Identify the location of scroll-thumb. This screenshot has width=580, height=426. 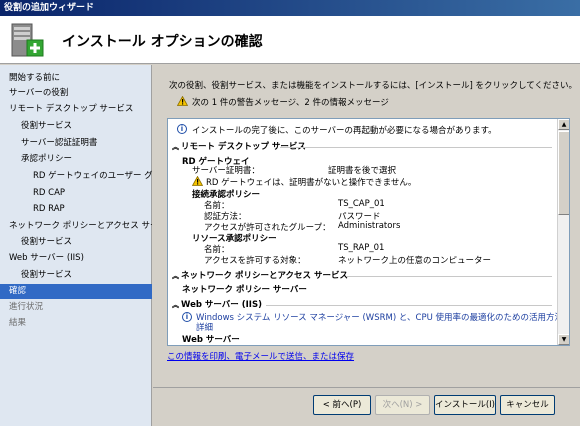
(563, 173).